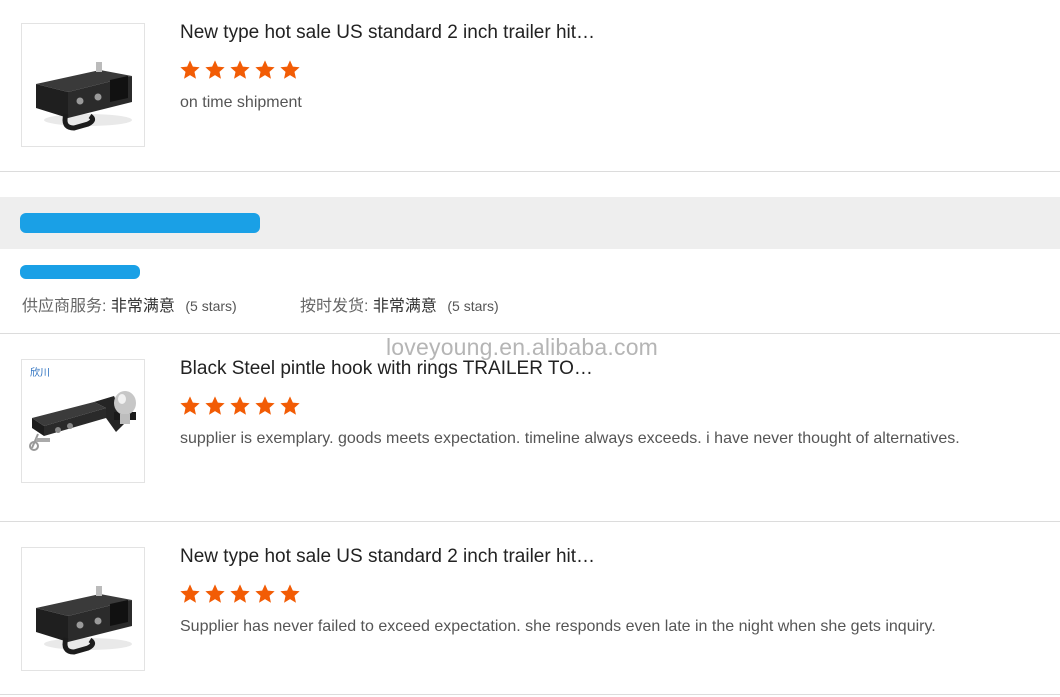 Image resolution: width=1060 pixels, height=697 pixels. Describe the element at coordinates (473, 306) in the screenshot. I see `shipping-count: (5 stars)` at that location.